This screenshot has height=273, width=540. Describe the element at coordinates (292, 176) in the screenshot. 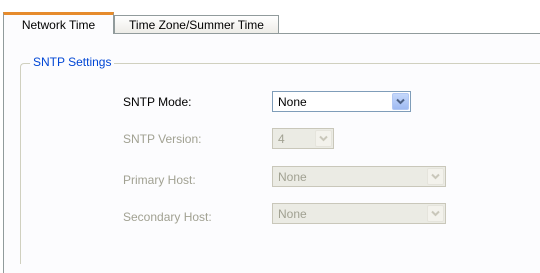

I see `primary-host-value: None` at that location.